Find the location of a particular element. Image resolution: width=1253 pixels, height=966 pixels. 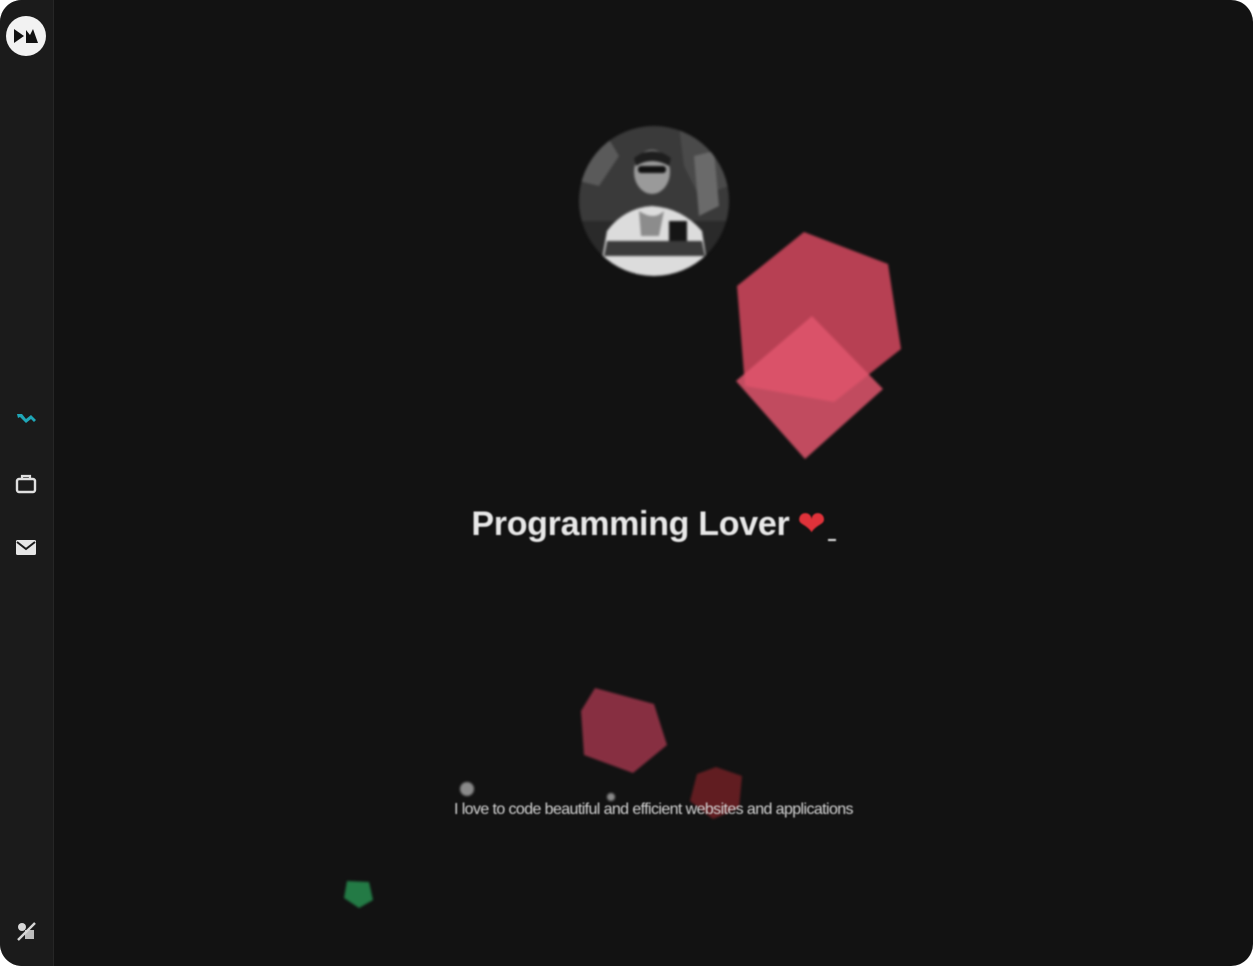

hero-headline: Programming Lover ❤ is located at coordinates (653, 524).